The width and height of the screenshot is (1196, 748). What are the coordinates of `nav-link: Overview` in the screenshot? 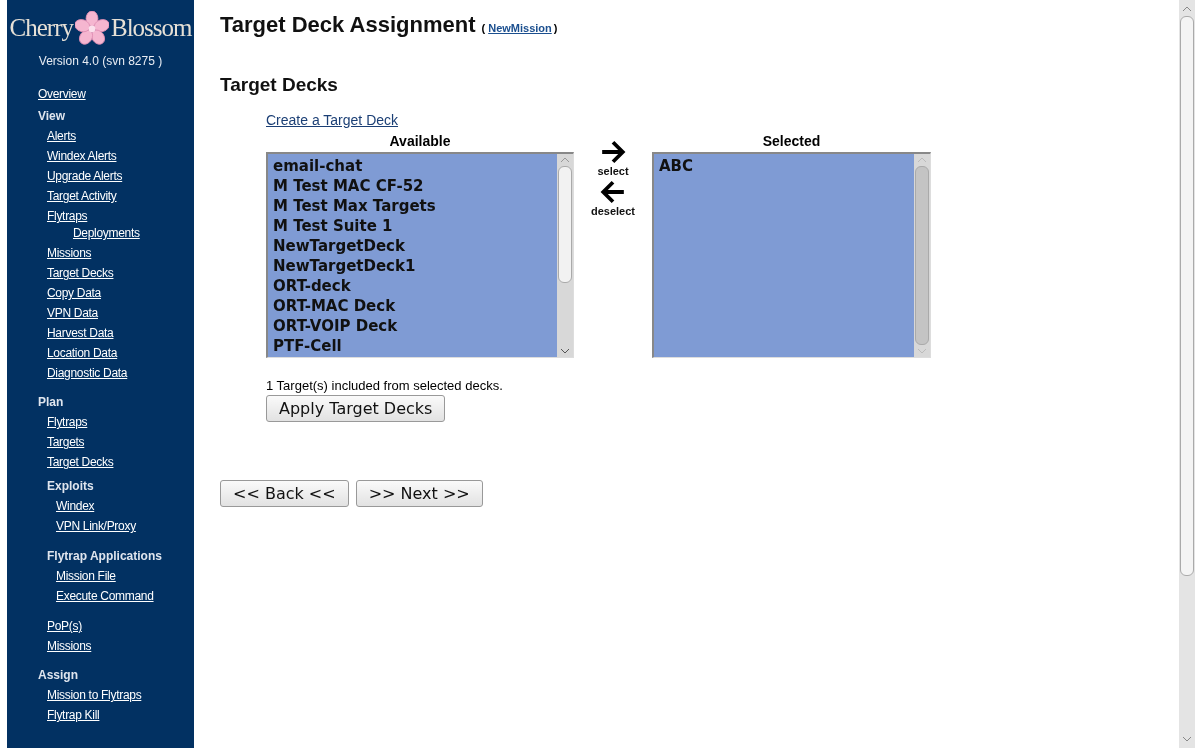 It's located at (62, 94).